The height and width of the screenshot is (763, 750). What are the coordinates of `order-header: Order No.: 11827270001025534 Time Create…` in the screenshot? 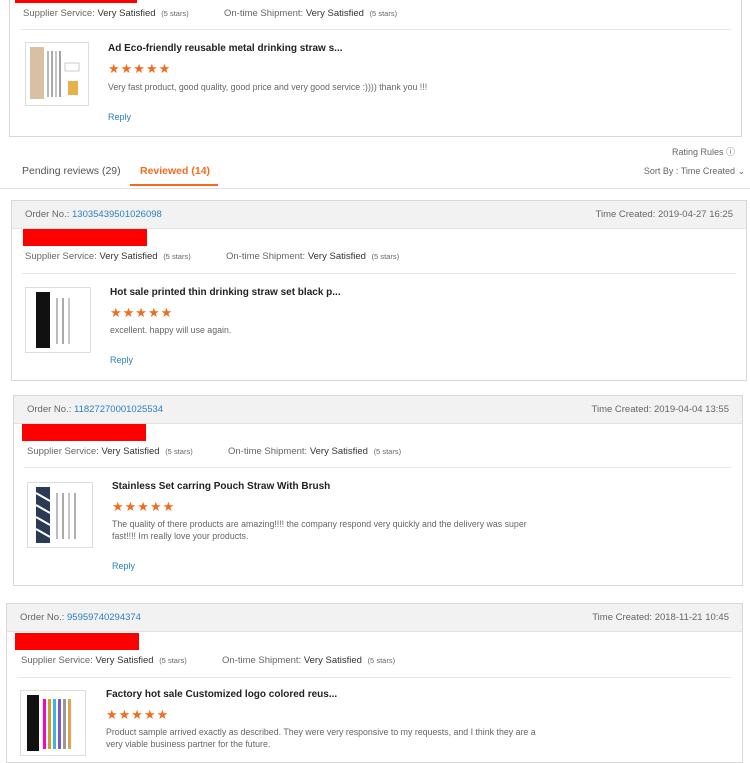 It's located at (378, 410).